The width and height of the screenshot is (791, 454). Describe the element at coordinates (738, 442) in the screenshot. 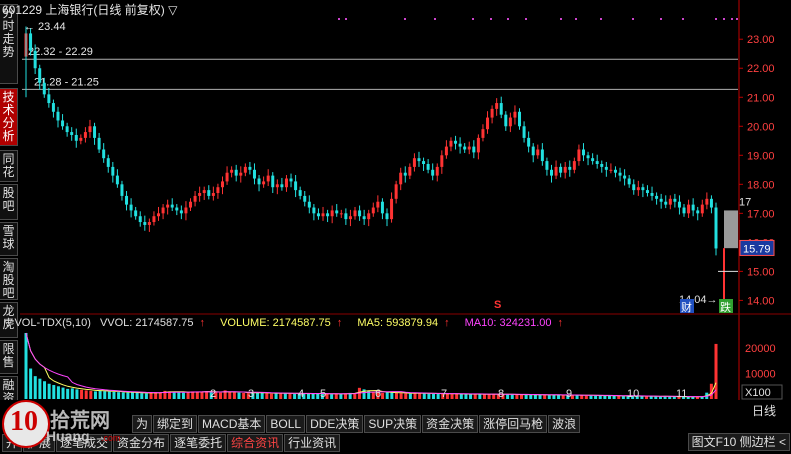

I see `f10-sidebar-tab: 图文F10 侧边栏 <` at that location.